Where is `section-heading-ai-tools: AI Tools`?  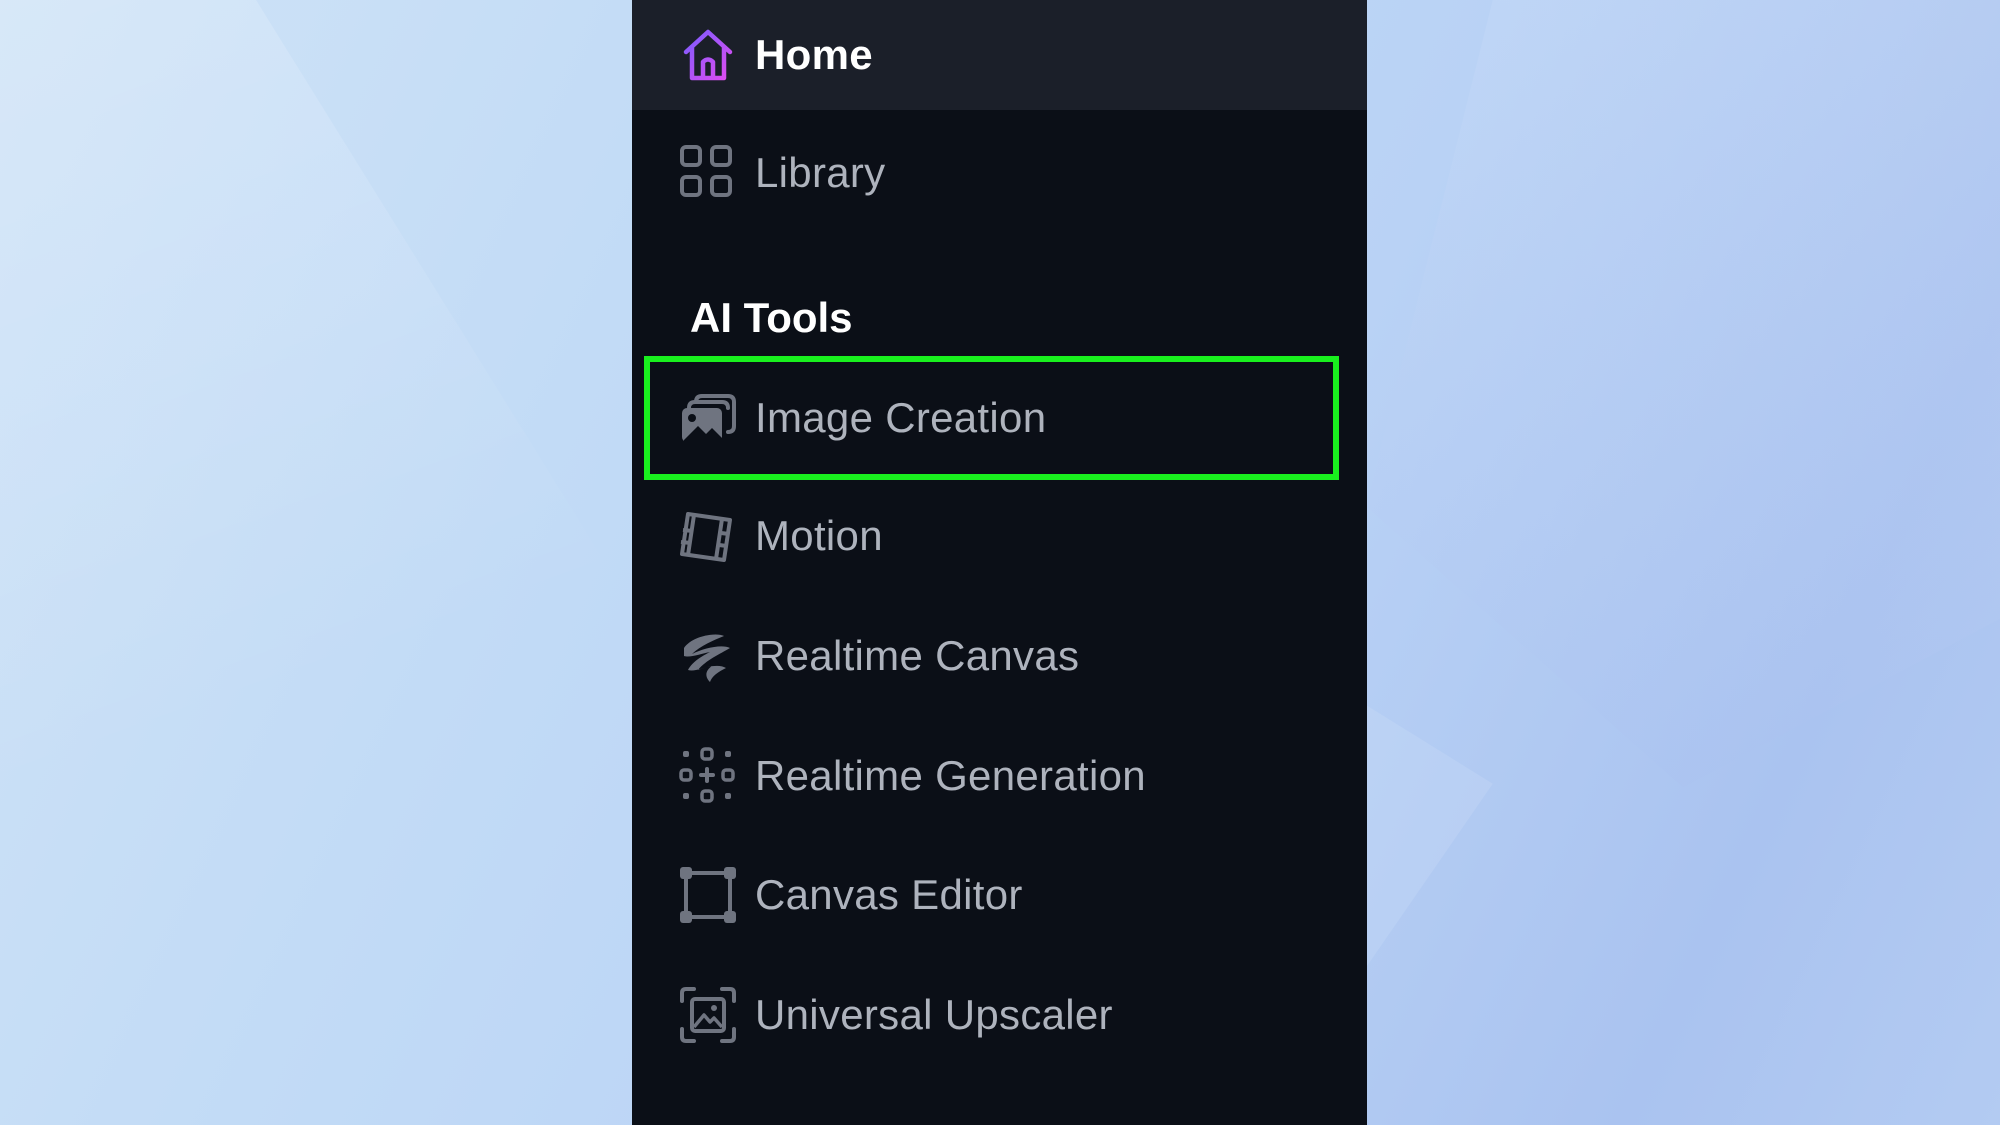 section-heading-ai-tools: AI Tools is located at coordinates (771, 317).